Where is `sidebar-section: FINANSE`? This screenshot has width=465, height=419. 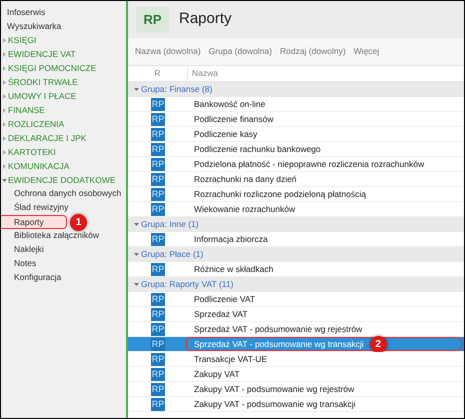
sidebar-section: FINANSE is located at coordinates (26, 110).